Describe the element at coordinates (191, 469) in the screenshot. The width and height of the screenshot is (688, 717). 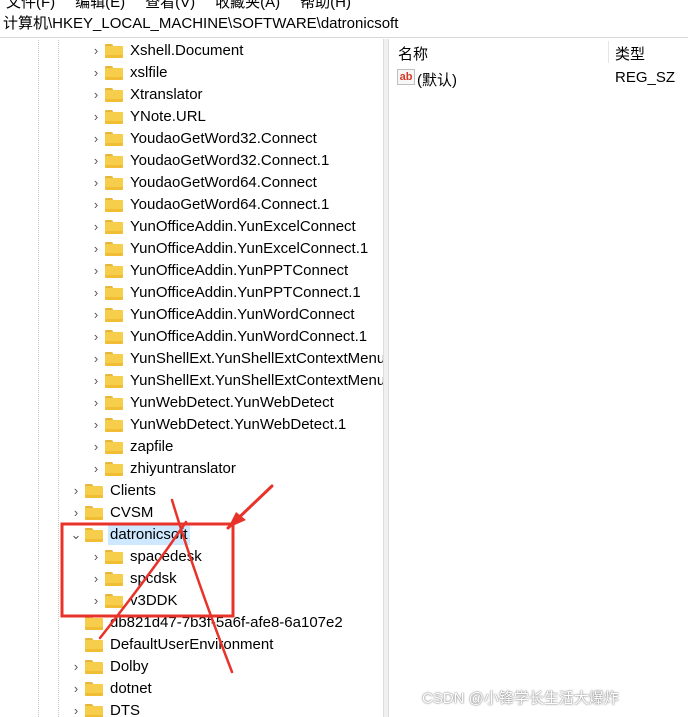
I see `tree-node: › zhiyuntranslator` at that location.